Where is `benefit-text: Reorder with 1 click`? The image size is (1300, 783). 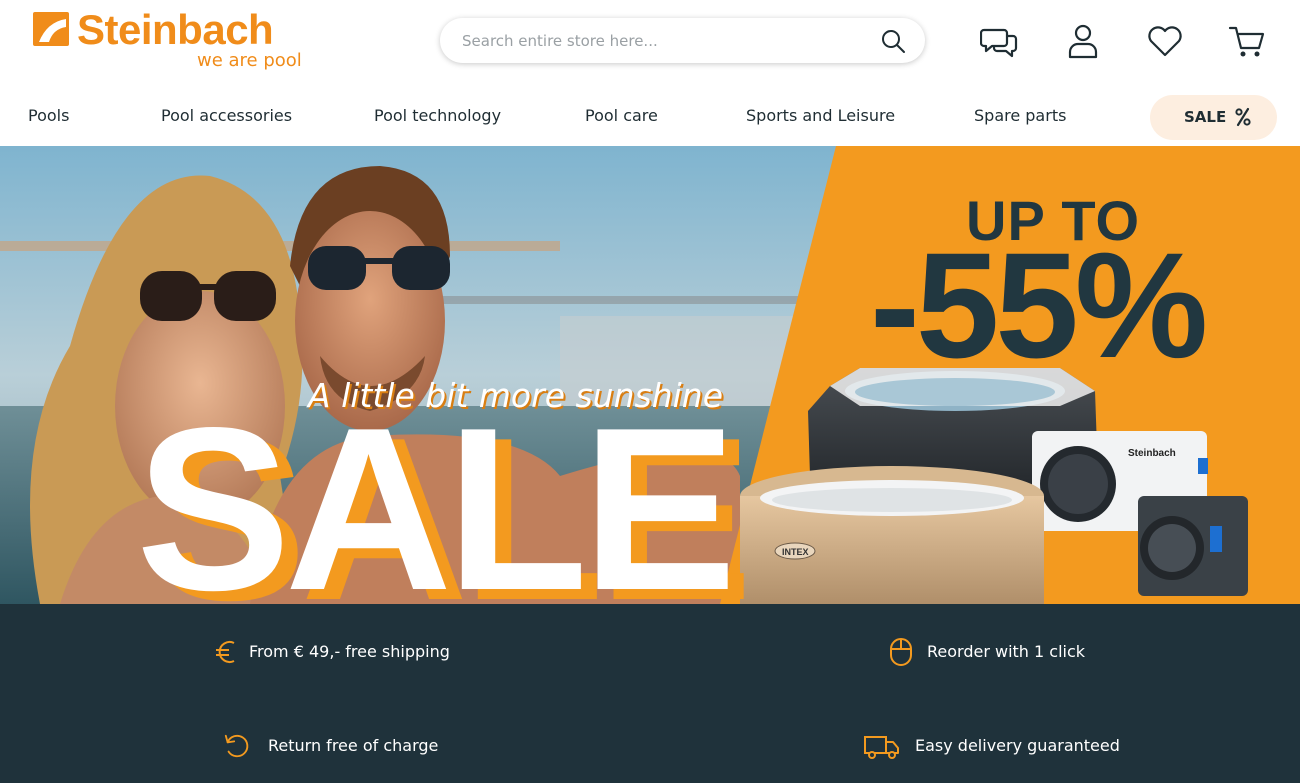
benefit-text: Reorder with 1 click is located at coordinates (1006, 651).